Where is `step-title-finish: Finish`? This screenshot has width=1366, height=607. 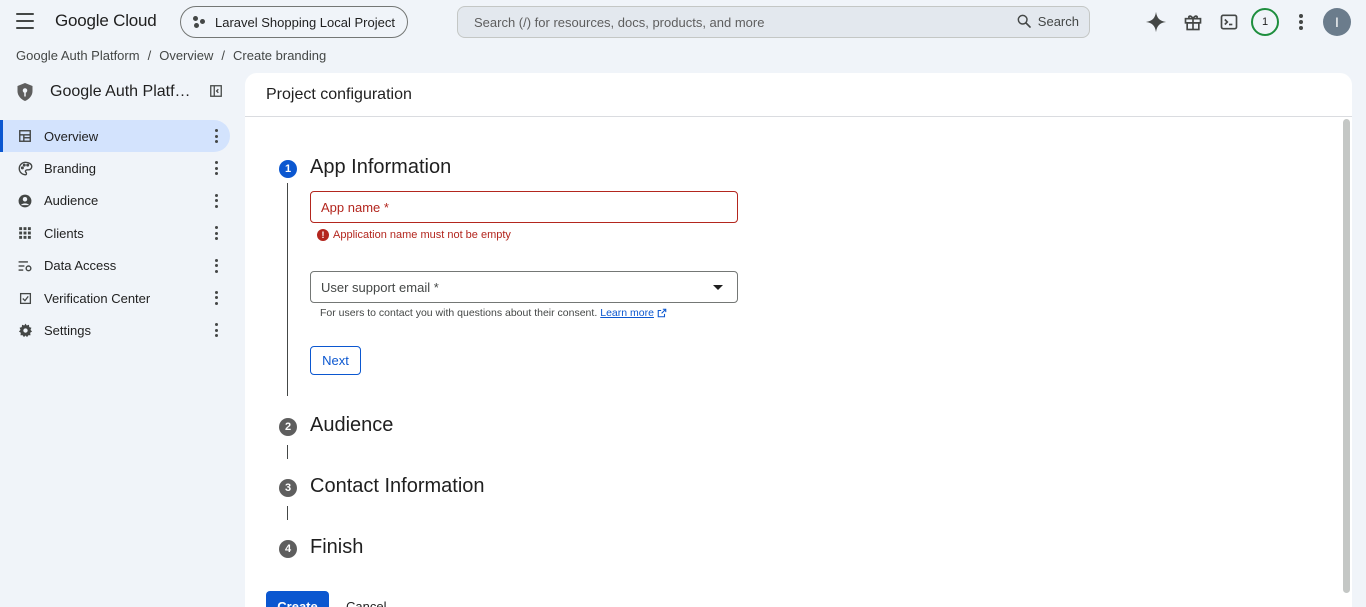 step-title-finish: Finish is located at coordinates (336, 547).